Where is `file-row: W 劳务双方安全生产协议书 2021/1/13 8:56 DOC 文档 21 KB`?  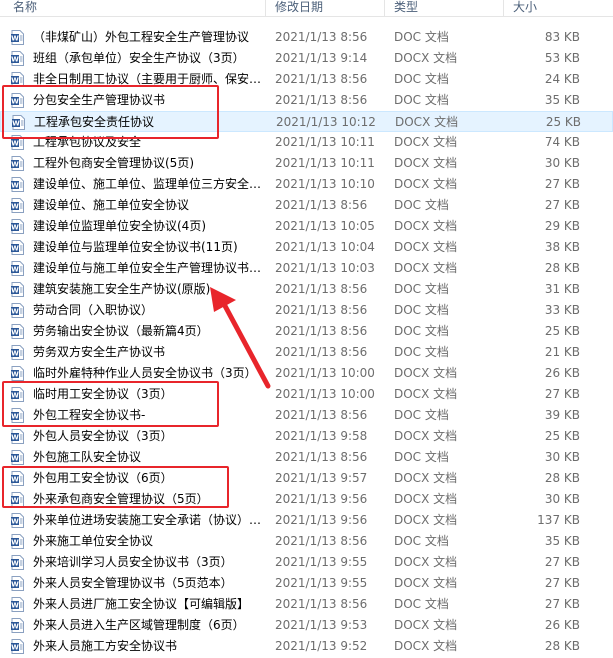 file-row: W 劳务双方安全生产协议书 2021/1/13 8:56 DOC 文档 21 KB is located at coordinates (306, 352).